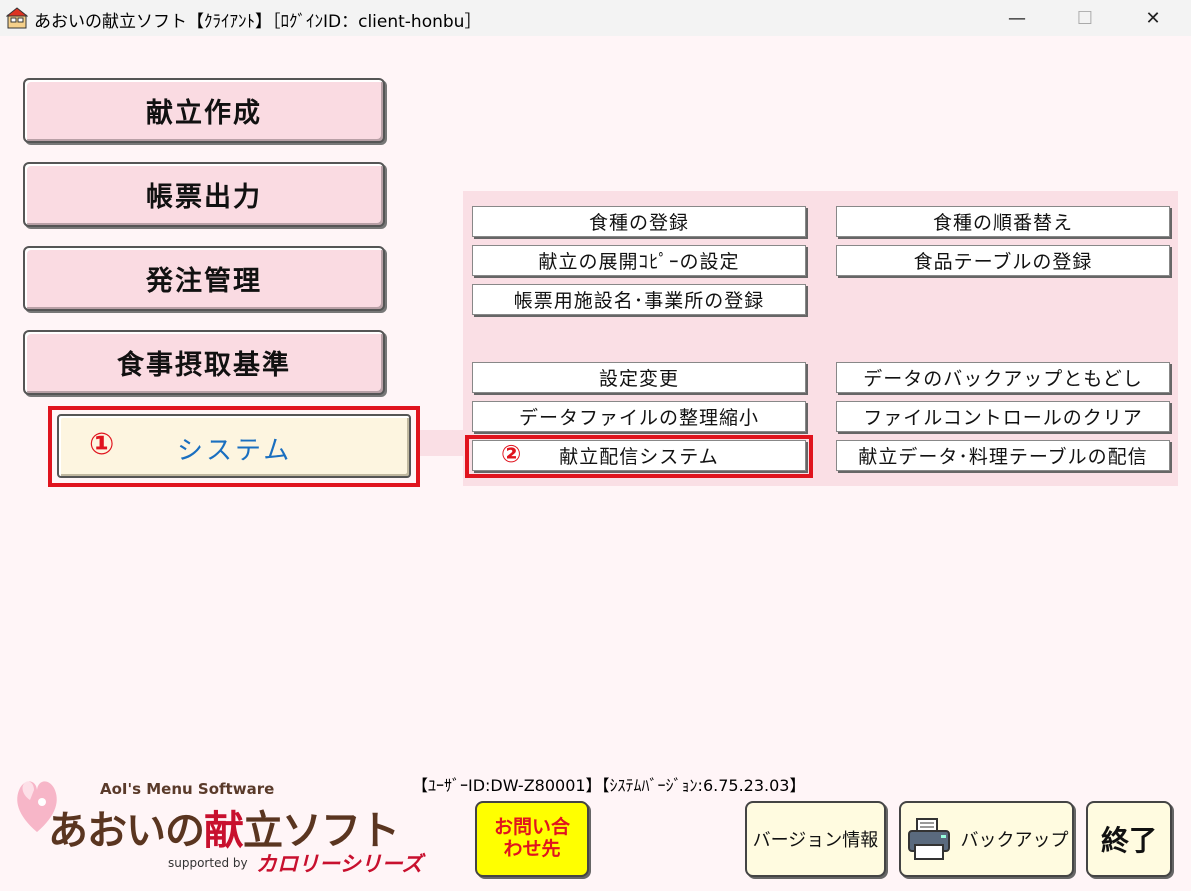 This screenshot has width=1191, height=891. Describe the element at coordinates (639, 260) in the screenshot. I see `menu-copy-setting-button: 献立の展開ｺﾋﾟｰの設定` at that location.